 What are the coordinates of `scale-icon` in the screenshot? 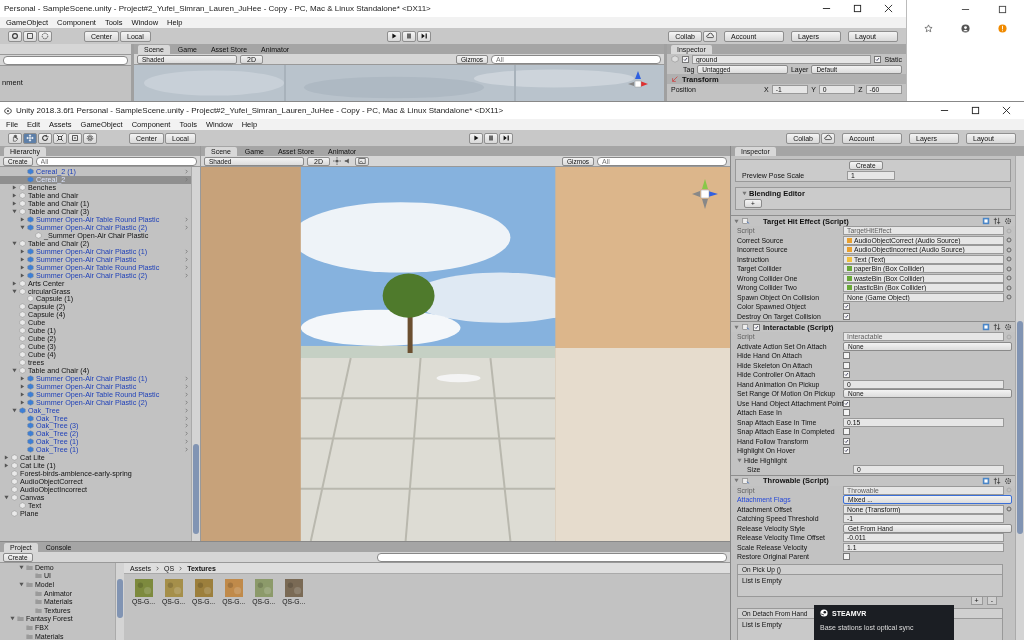 It's located at (60, 138).